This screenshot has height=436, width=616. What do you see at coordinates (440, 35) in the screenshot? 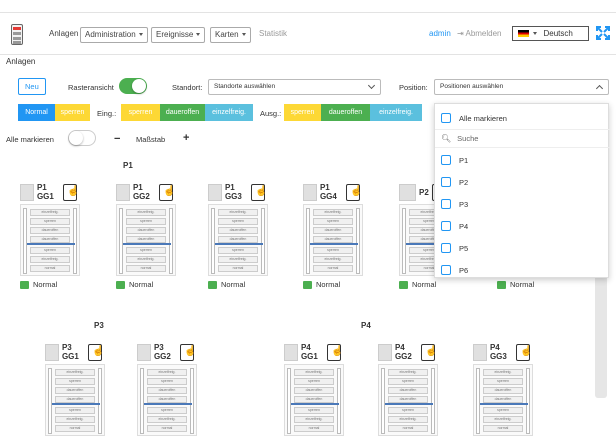
I see `user-link: admin` at bounding box center [440, 35].